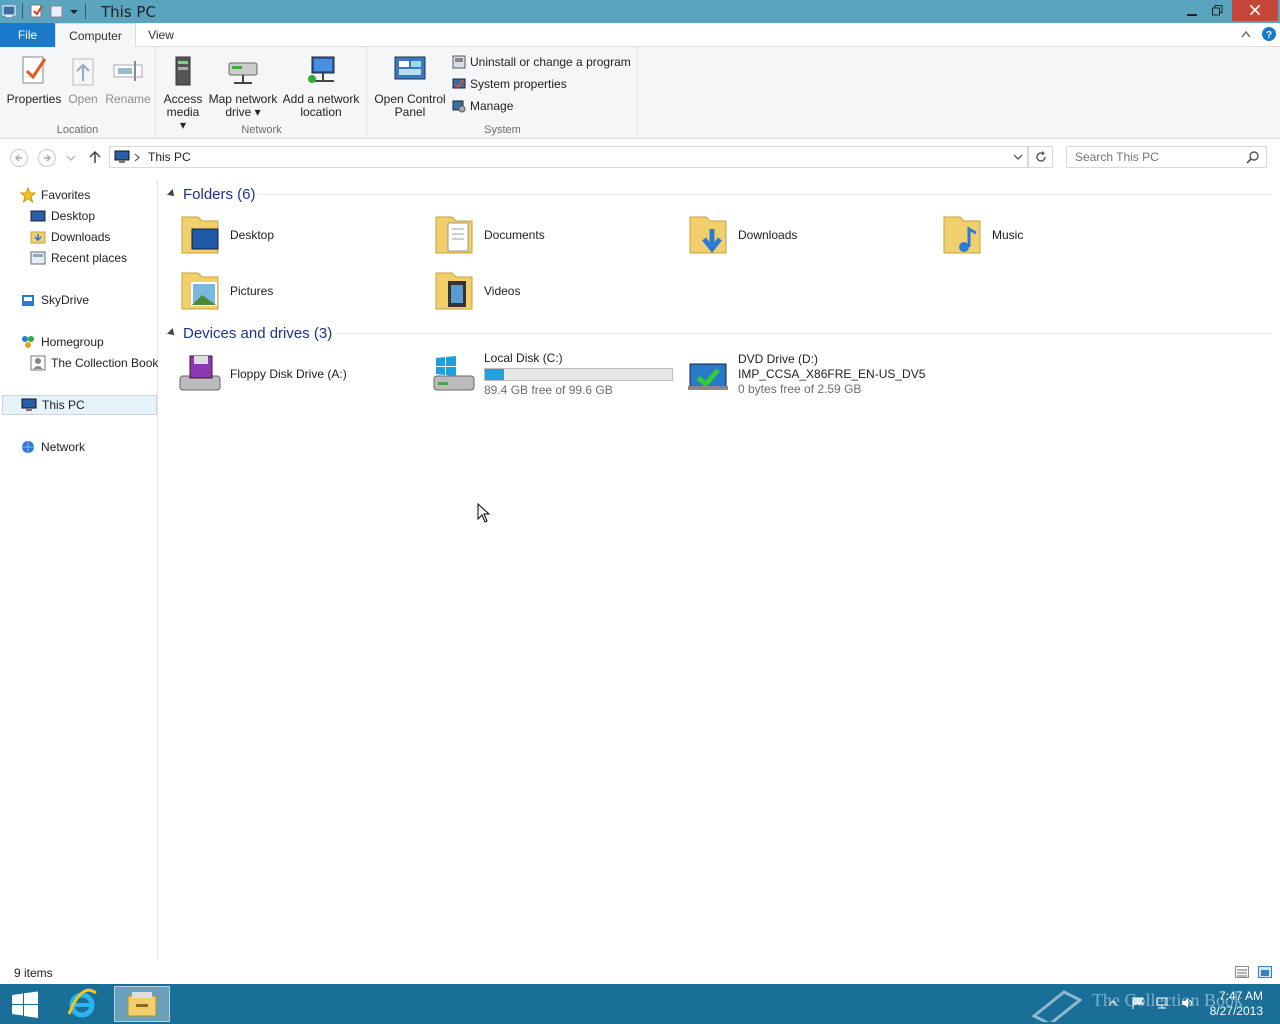 The image size is (1280, 1024). I want to click on collapse-ribbon-icon, so click(1246, 34).